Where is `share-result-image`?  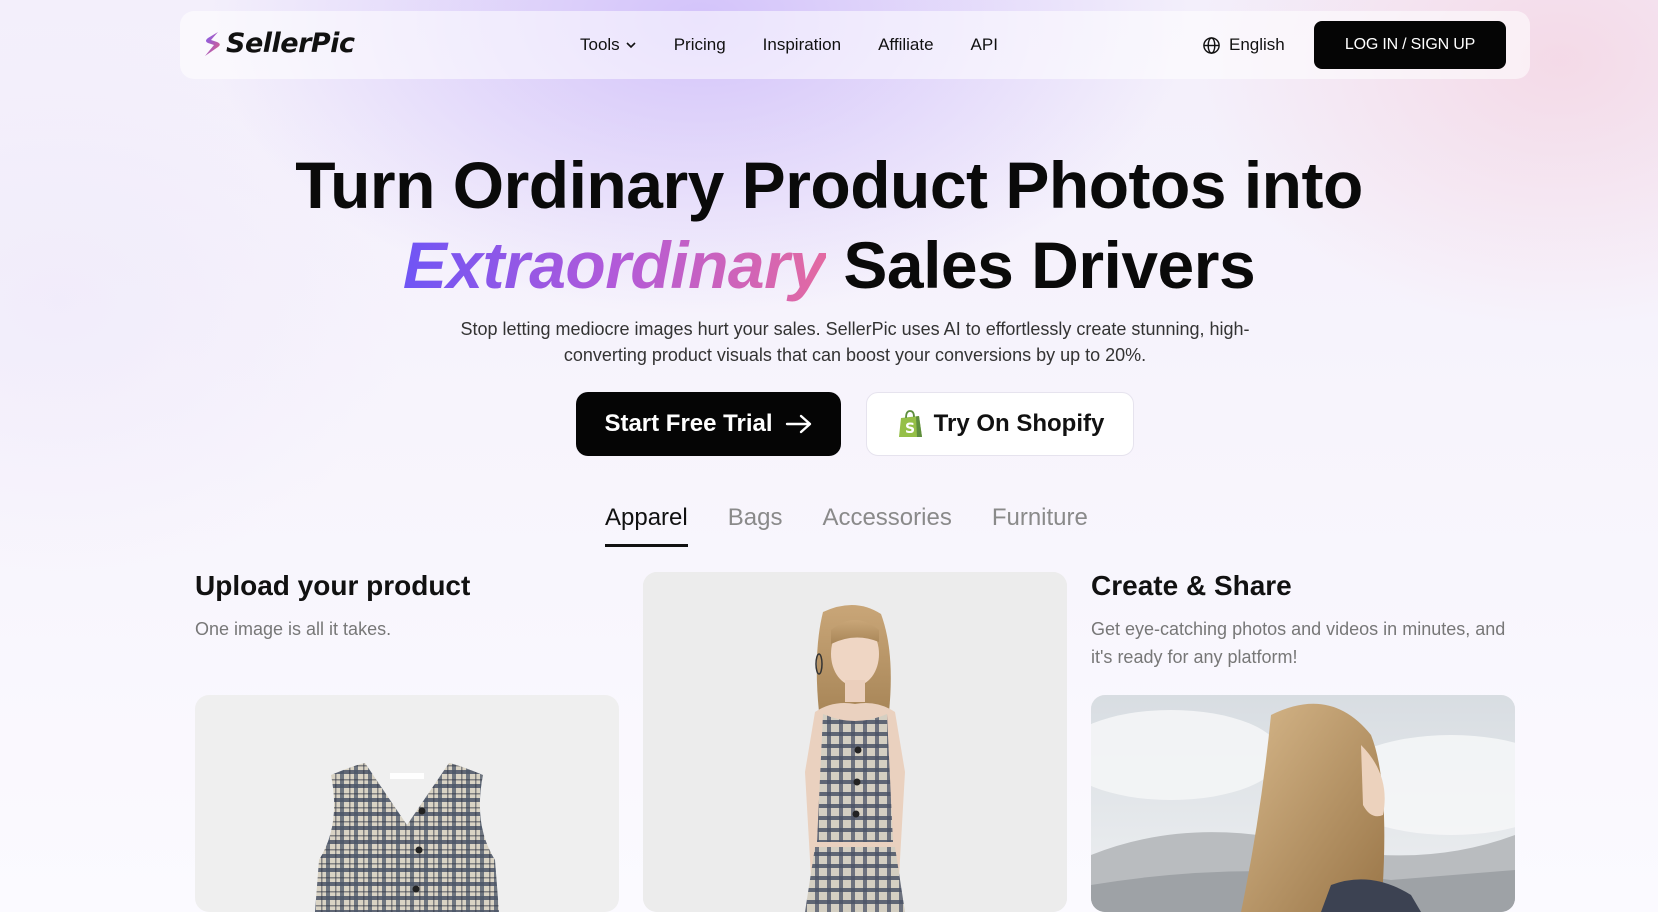
share-result-image is located at coordinates (1303, 803).